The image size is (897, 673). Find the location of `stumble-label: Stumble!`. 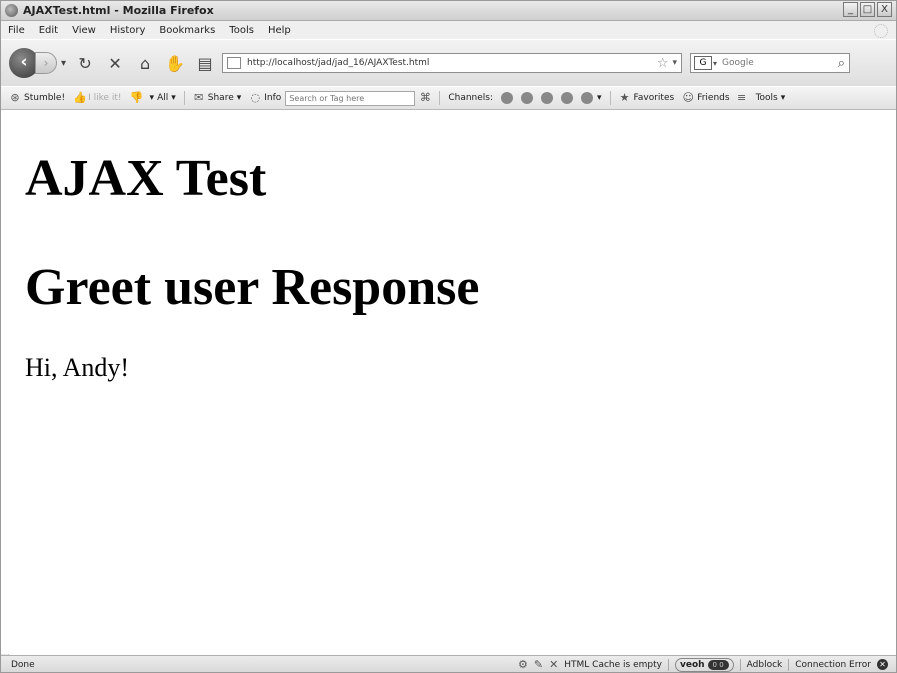

stumble-label: Stumble! is located at coordinates (45, 98).